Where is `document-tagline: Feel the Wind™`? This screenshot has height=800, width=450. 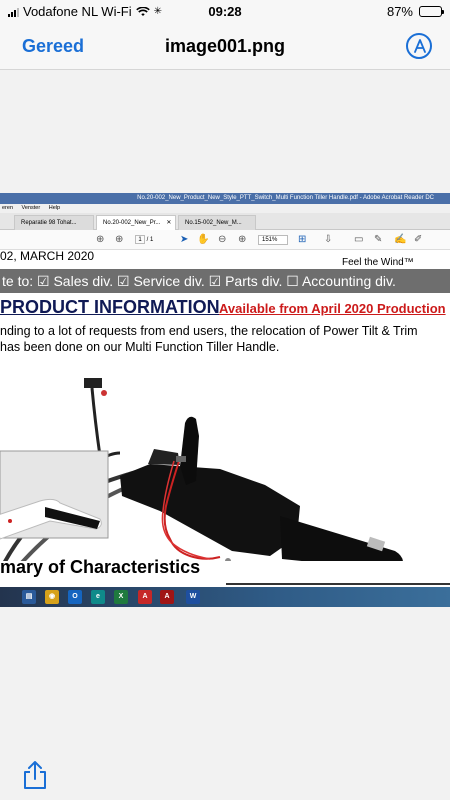 document-tagline: Feel the Wind™ is located at coordinates (378, 262).